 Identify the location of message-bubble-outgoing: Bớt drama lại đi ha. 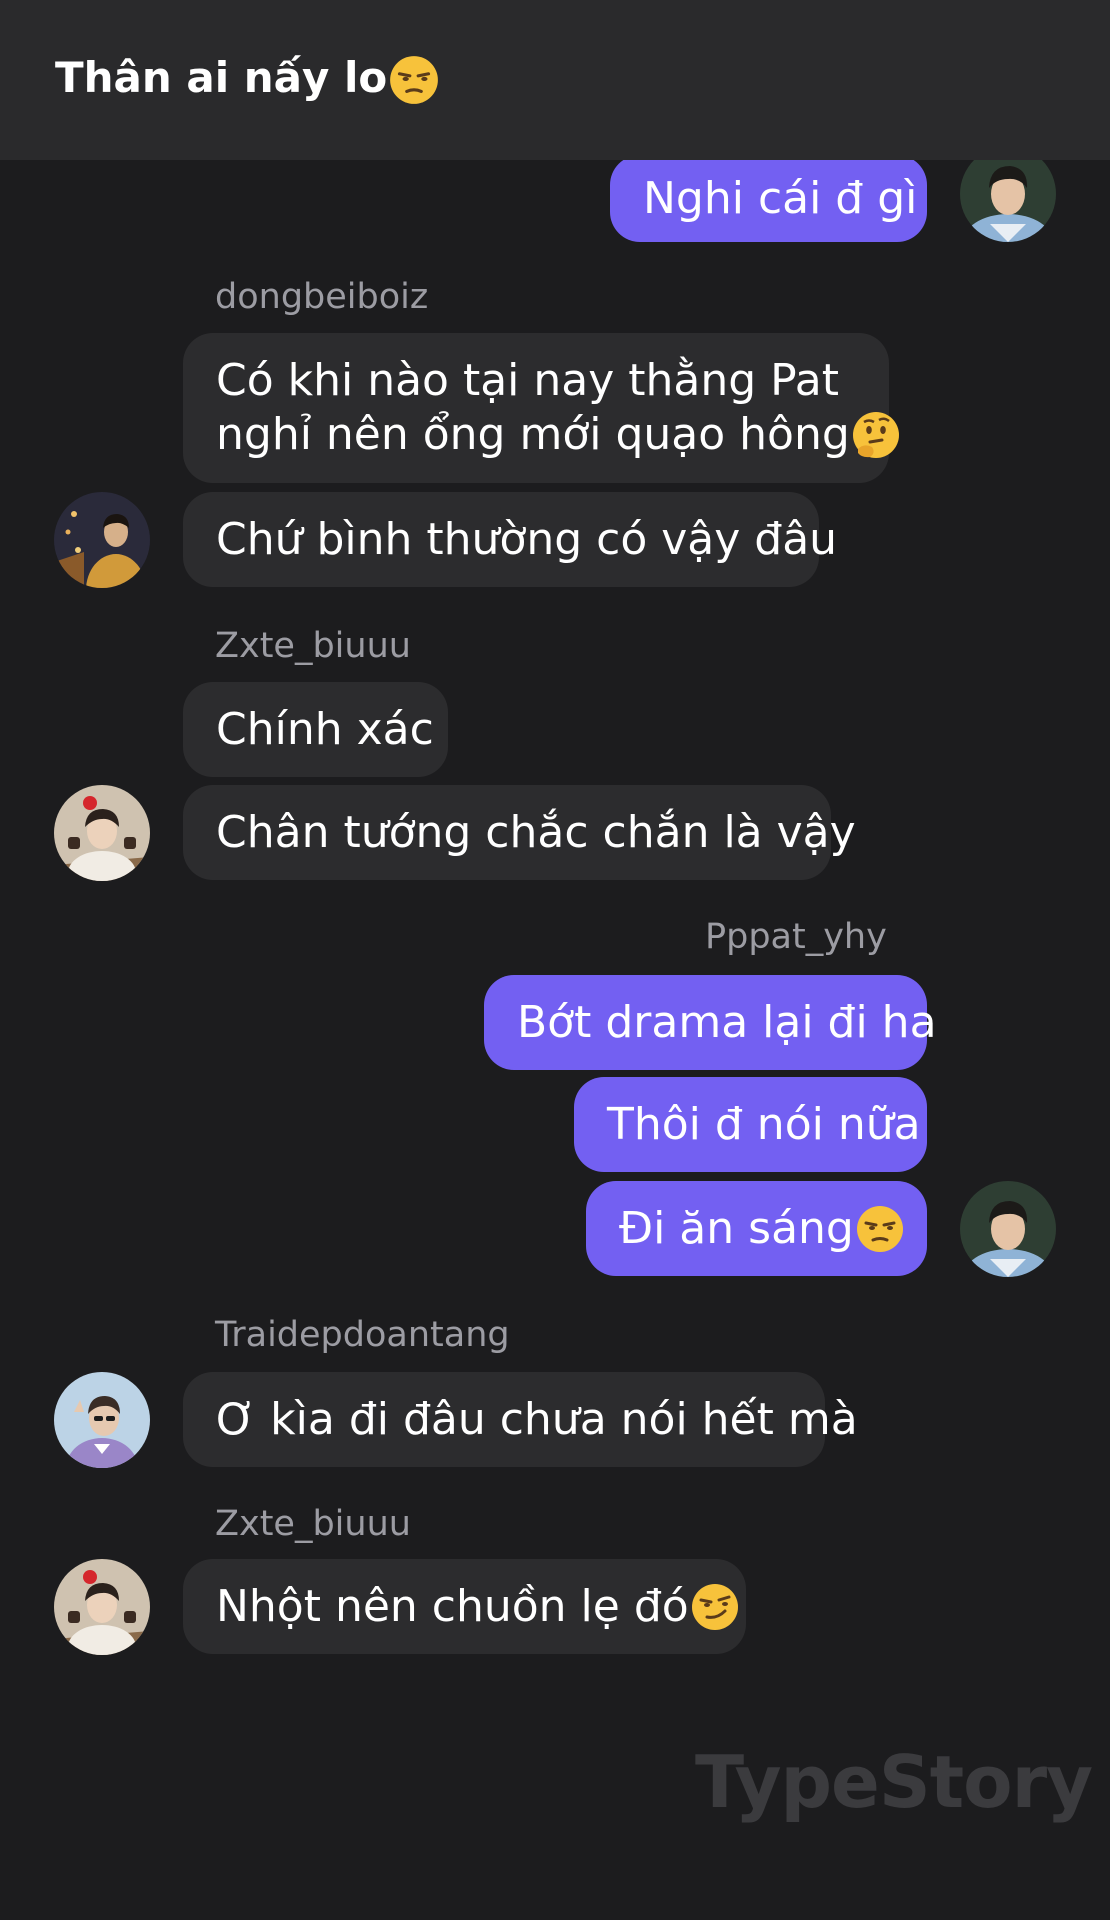
(710, 1022).